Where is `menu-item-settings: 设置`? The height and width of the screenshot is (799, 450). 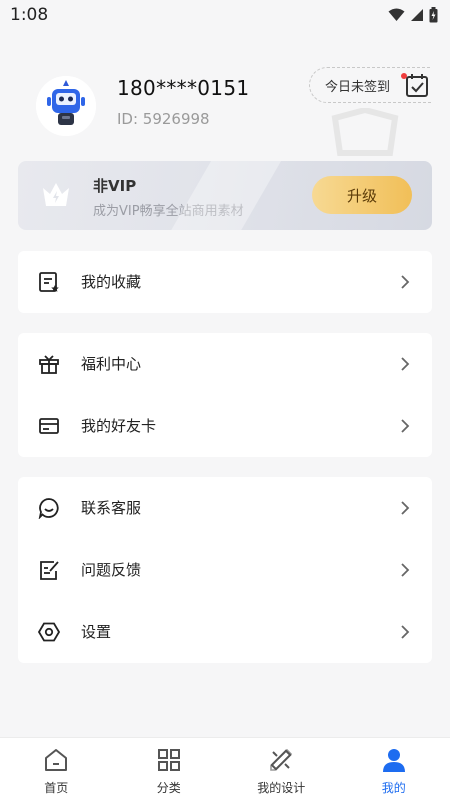
menu-item-settings: 设置 is located at coordinates (225, 632).